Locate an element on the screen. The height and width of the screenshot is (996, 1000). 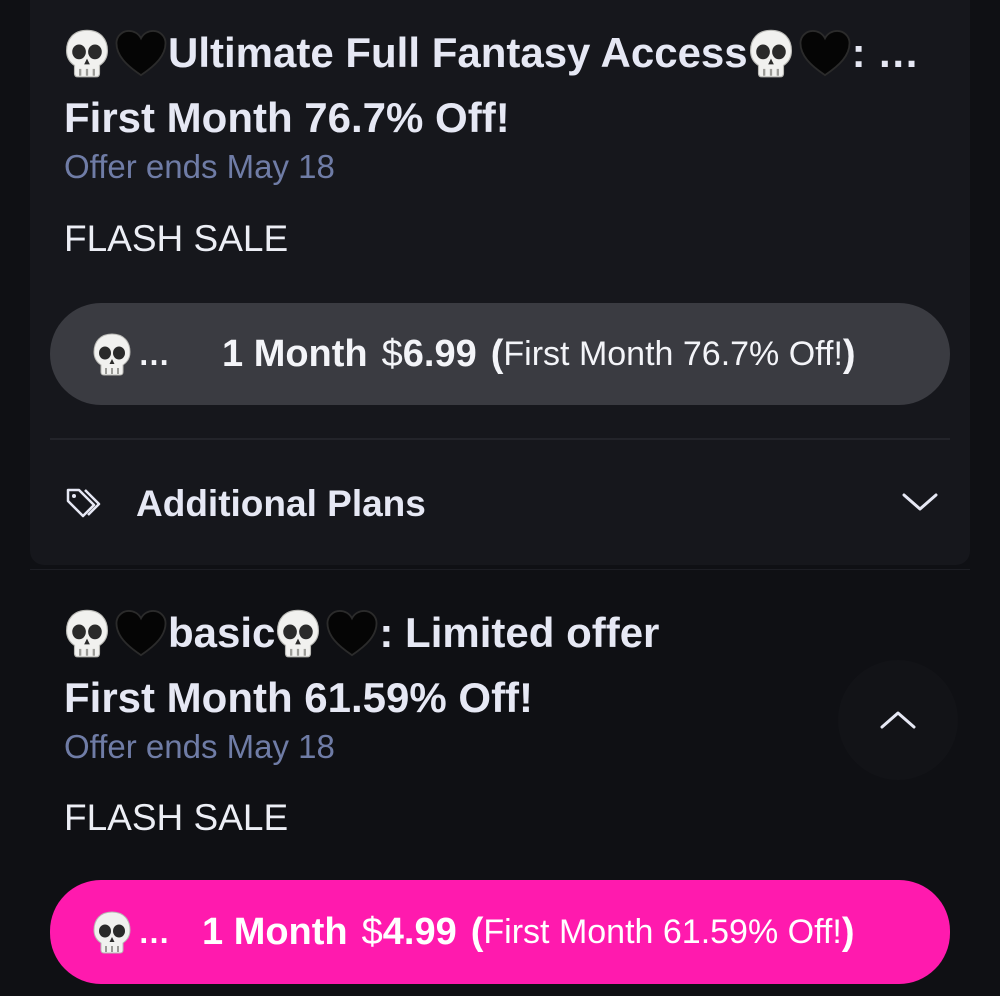
bundle-1-sale-label: FLASH SALE is located at coordinates (176, 238).